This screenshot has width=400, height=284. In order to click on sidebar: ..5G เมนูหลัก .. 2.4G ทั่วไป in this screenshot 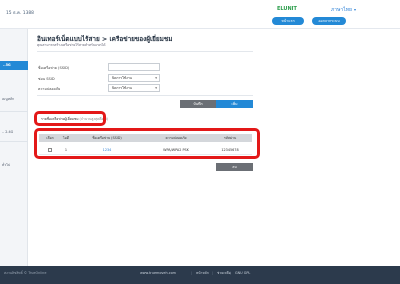, I will do `click(14, 147)`.